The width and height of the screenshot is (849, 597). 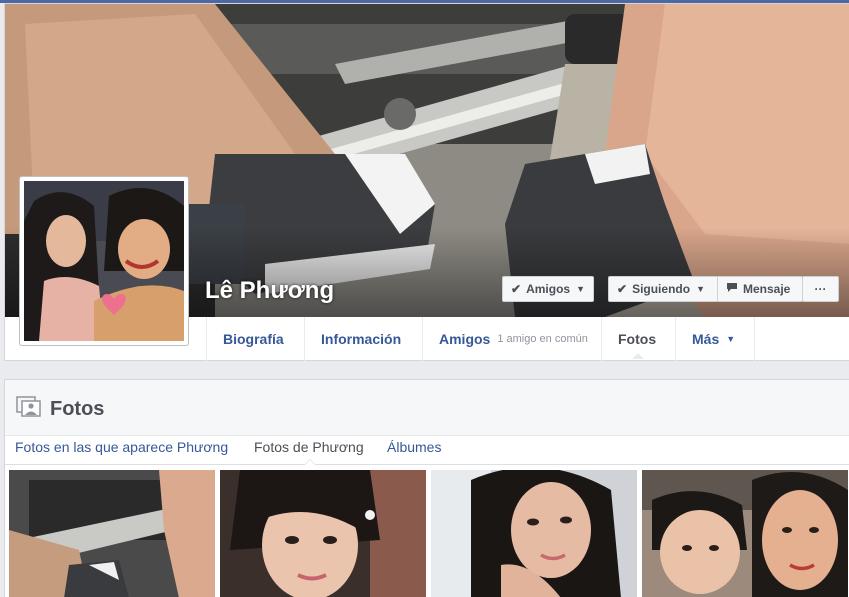 I want to click on friends-button-label: Amigos, so click(x=548, y=289).